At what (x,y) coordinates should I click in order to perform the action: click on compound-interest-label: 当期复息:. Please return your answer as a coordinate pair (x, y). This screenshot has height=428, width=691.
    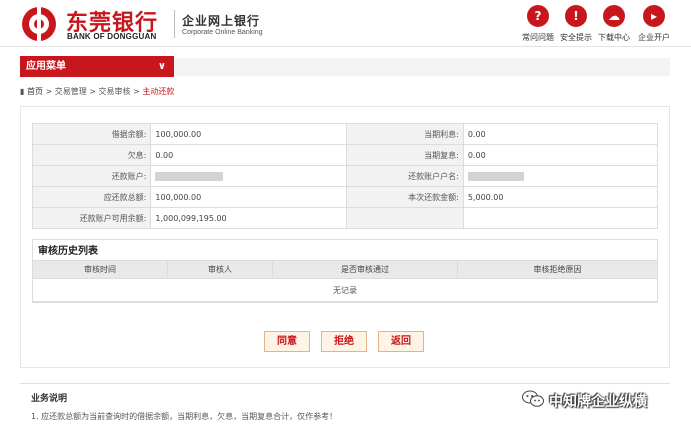
    Looking at the image, I should click on (404, 155).